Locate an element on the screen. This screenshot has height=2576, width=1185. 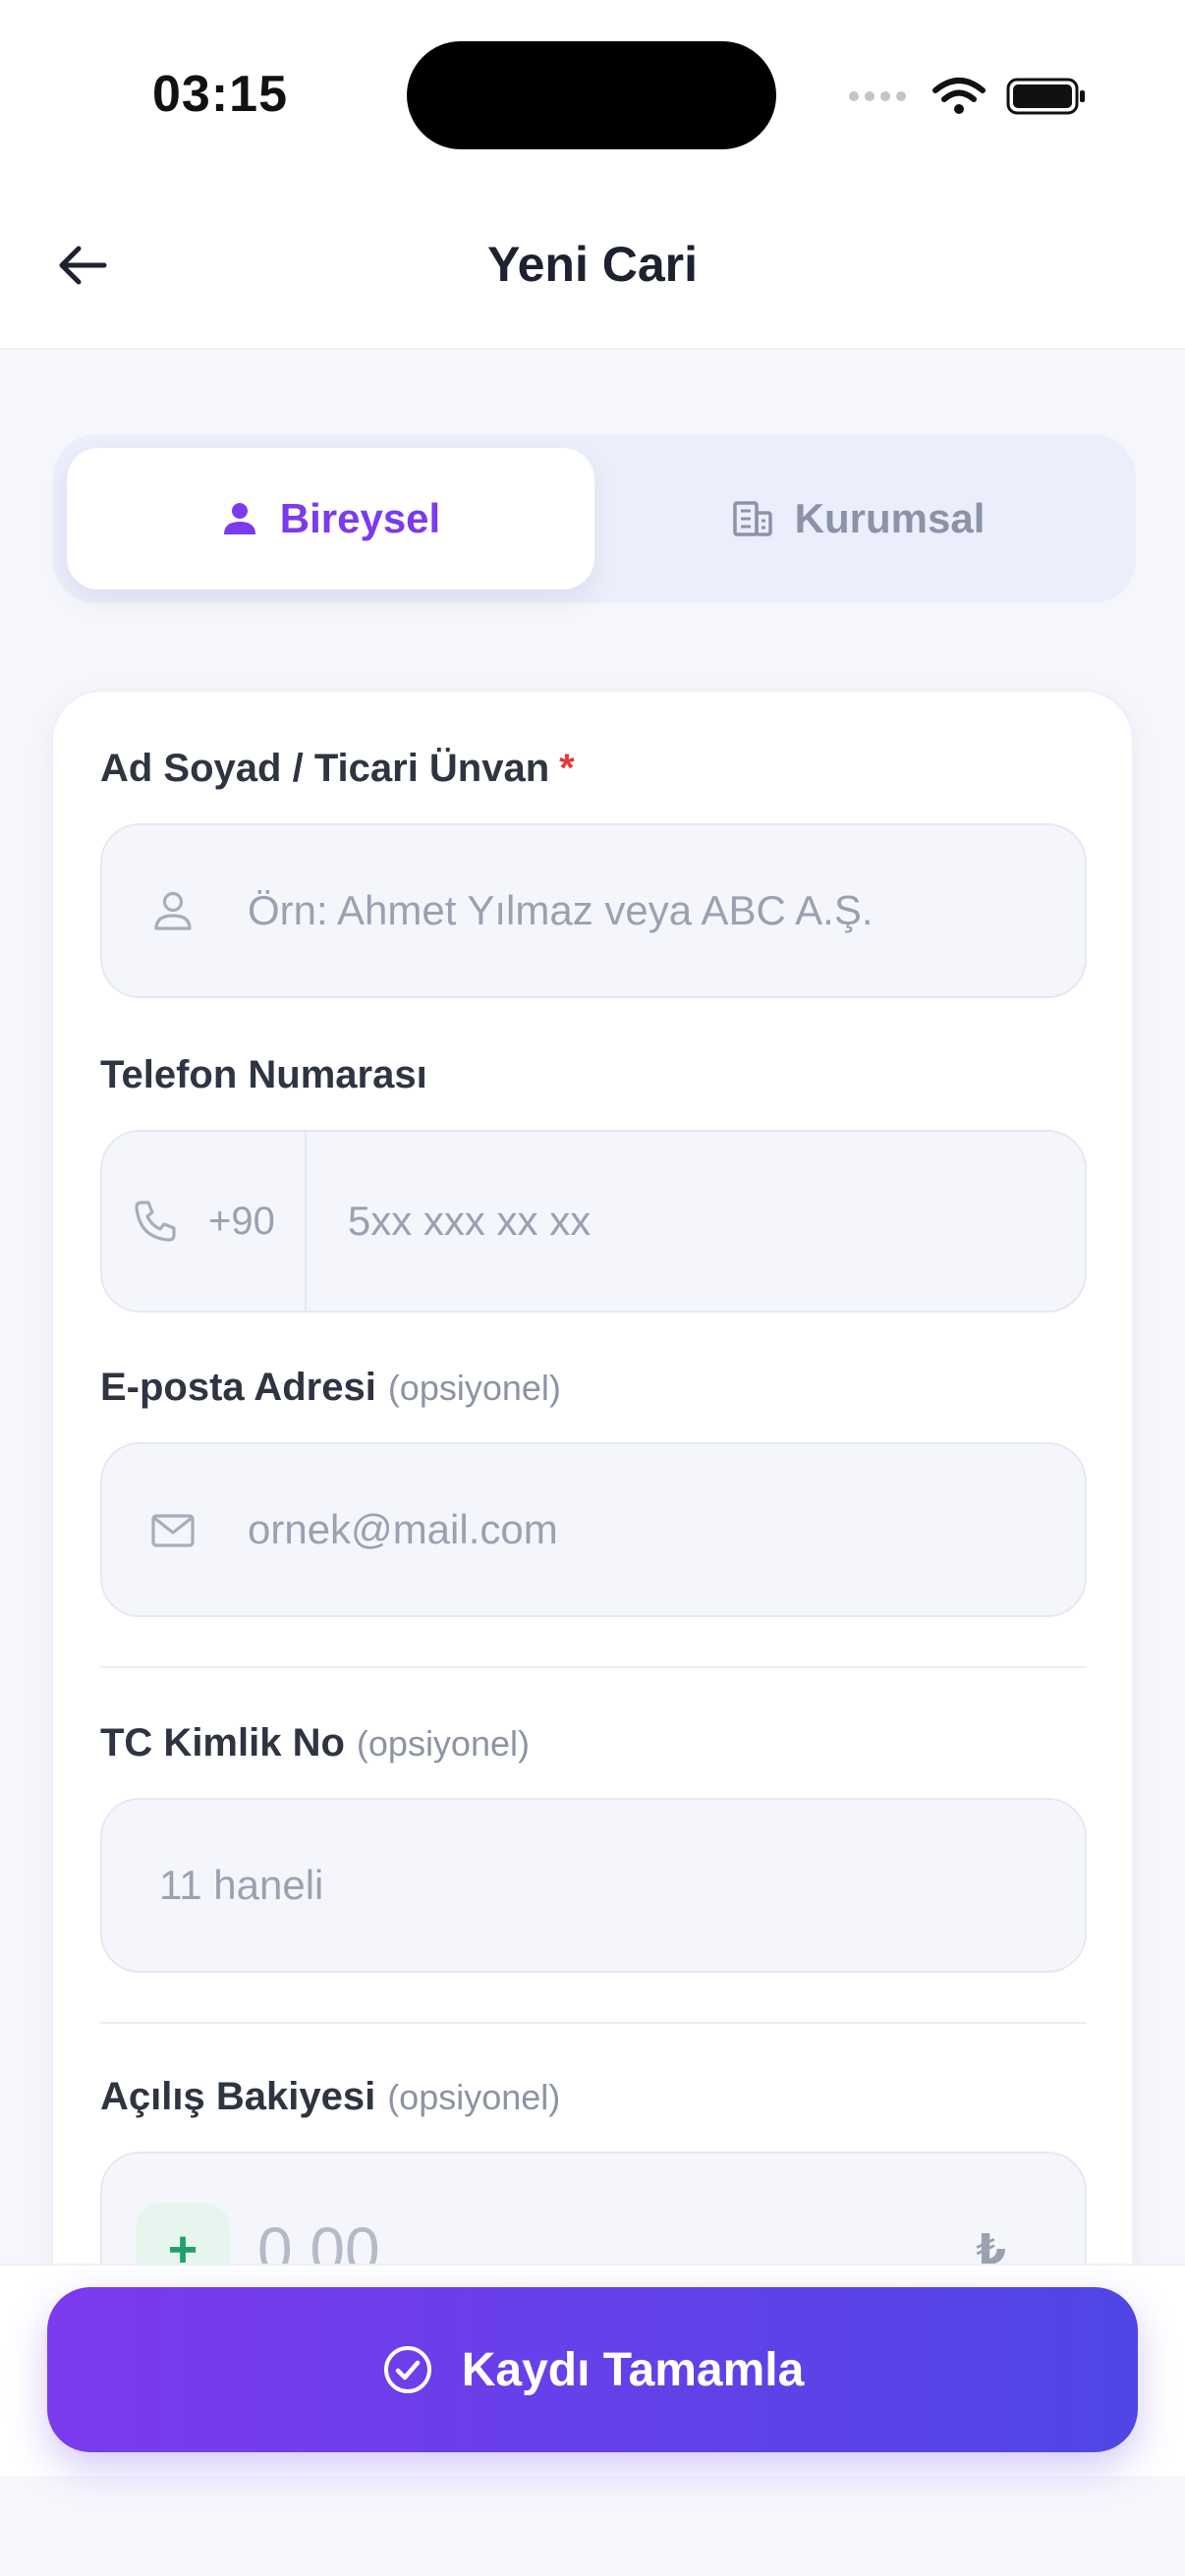
email-field is located at coordinates (594, 1529).